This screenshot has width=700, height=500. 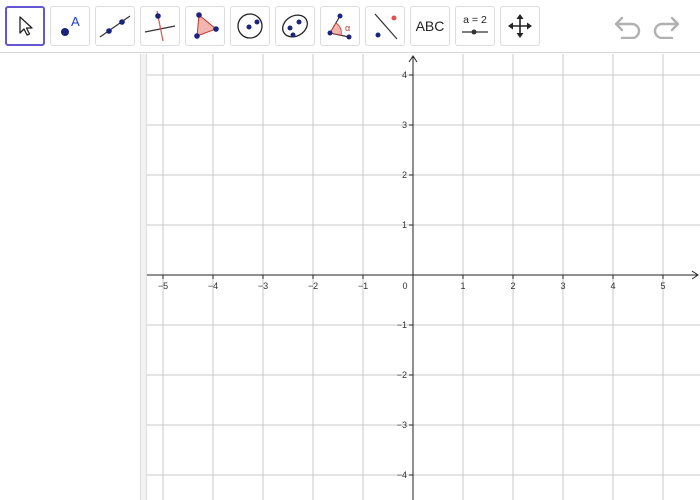 I want to click on x-tick-label: 3, so click(x=562, y=286).